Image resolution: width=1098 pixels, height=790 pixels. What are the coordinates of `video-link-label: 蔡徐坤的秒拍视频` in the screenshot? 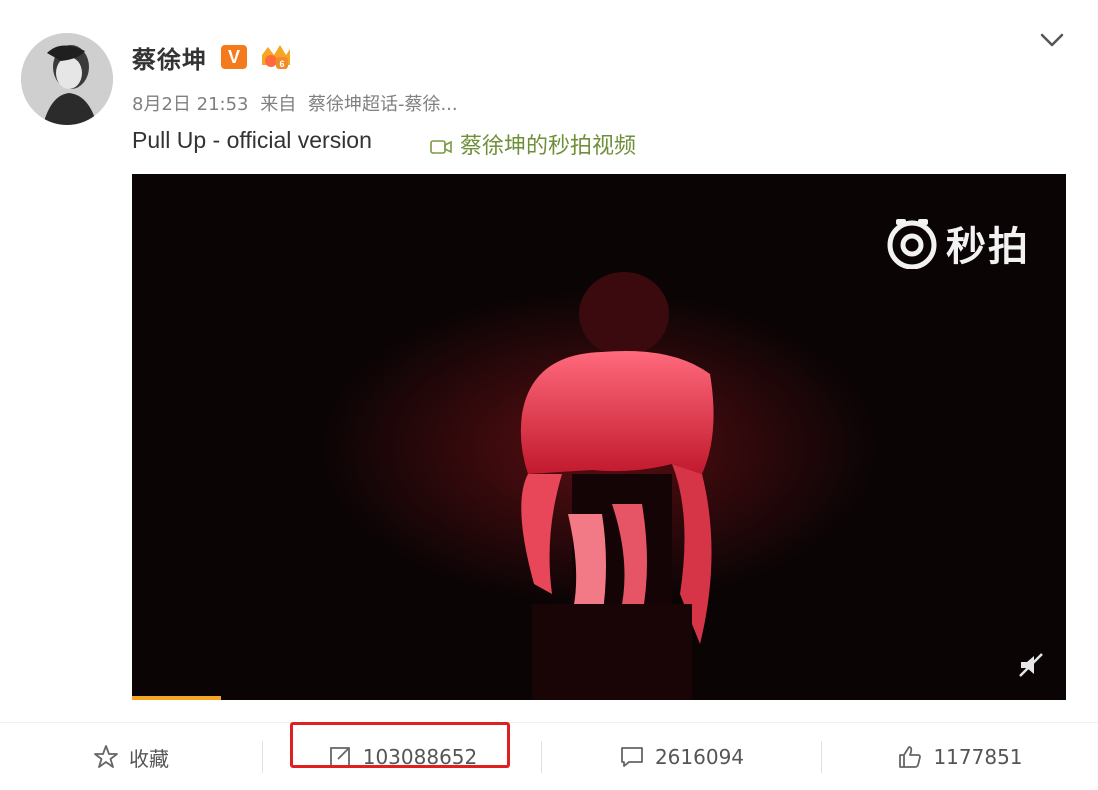 It's located at (548, 146).